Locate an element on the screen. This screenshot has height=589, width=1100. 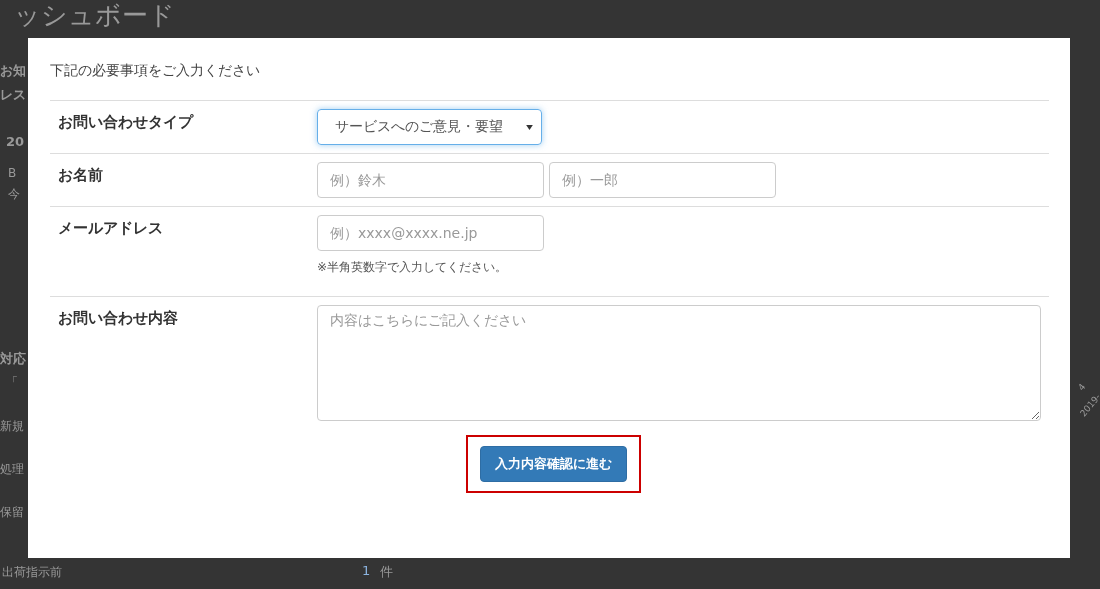
message-field: 内容はこちらにご記入ください is located at coordinates (679, 363).